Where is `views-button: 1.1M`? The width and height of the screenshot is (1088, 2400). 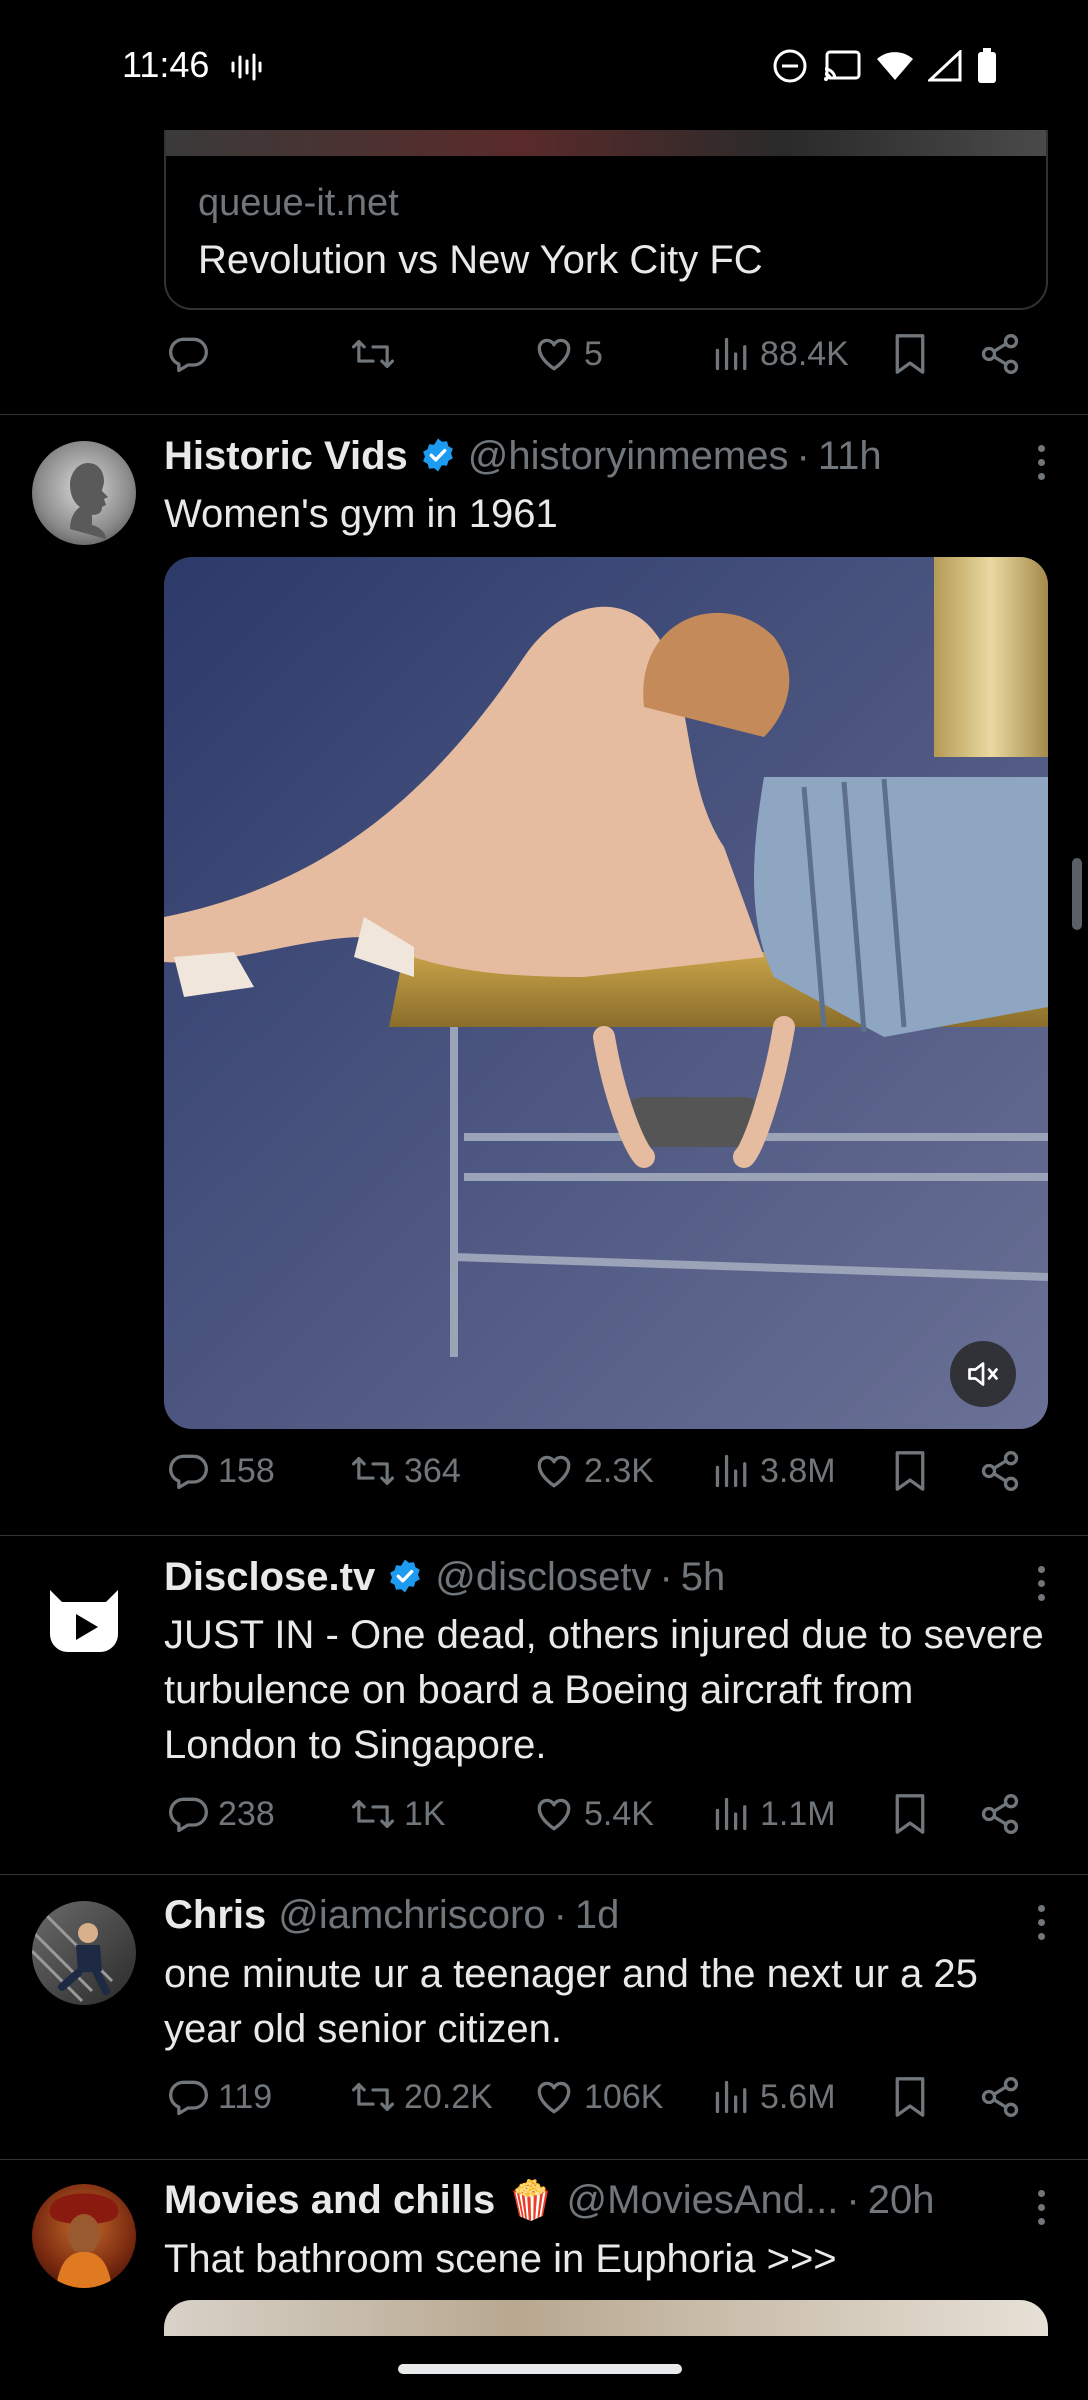
views-button: 1.1M is located at coordinates (774, 1814).